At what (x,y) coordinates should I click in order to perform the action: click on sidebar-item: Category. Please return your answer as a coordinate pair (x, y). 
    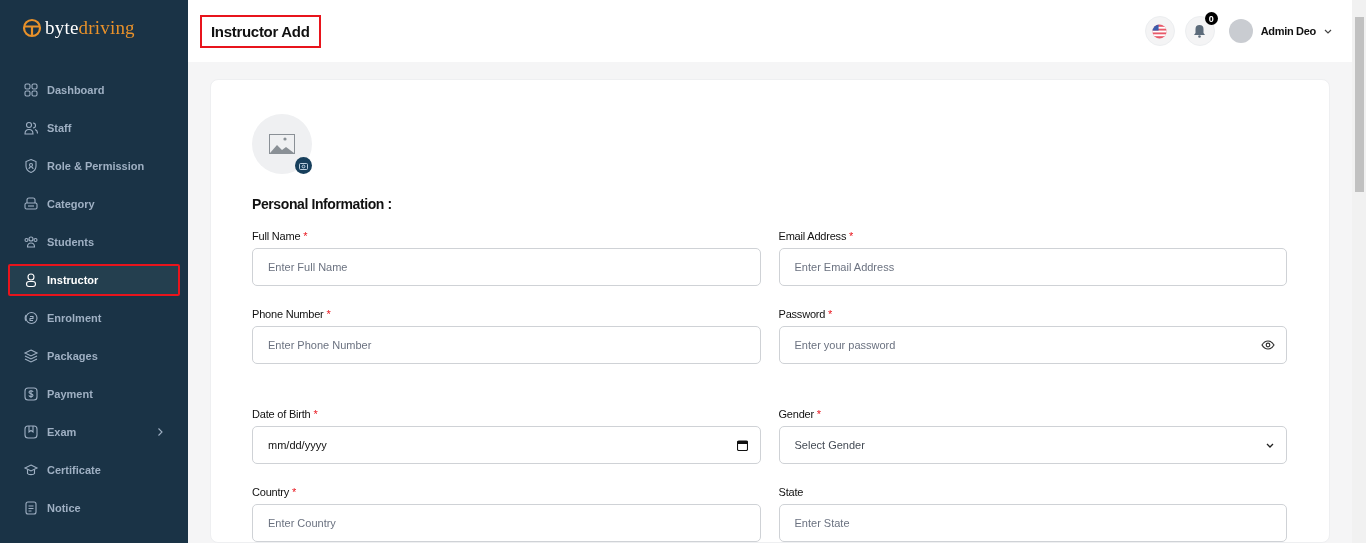
    Looking at the image, I should click on (94, 204).